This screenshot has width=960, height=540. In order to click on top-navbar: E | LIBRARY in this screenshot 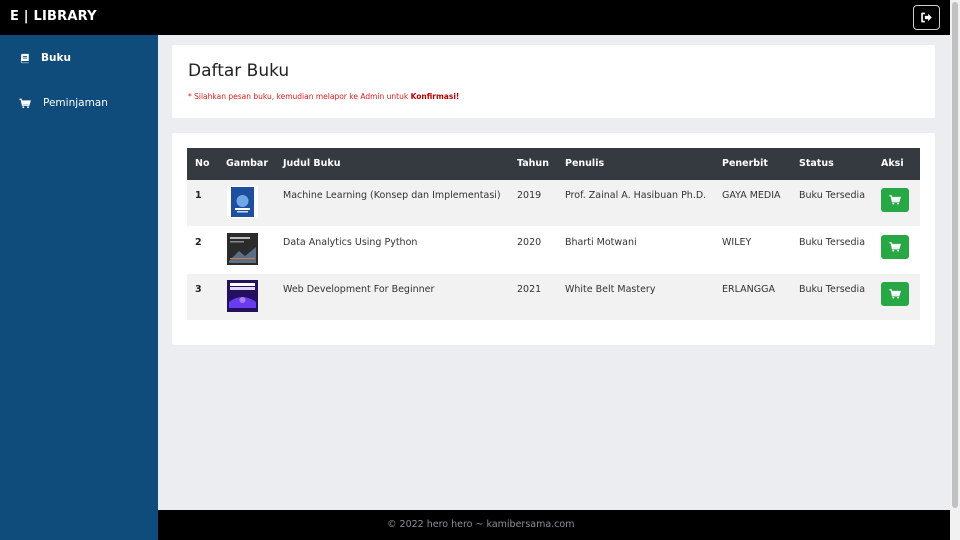, I will do `click(475, 17)`.